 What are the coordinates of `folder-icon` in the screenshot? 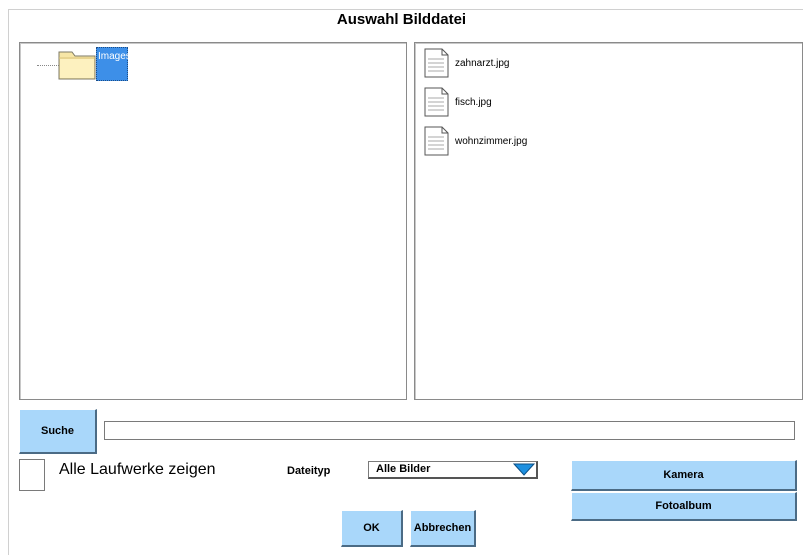 It's located at (77, 63).